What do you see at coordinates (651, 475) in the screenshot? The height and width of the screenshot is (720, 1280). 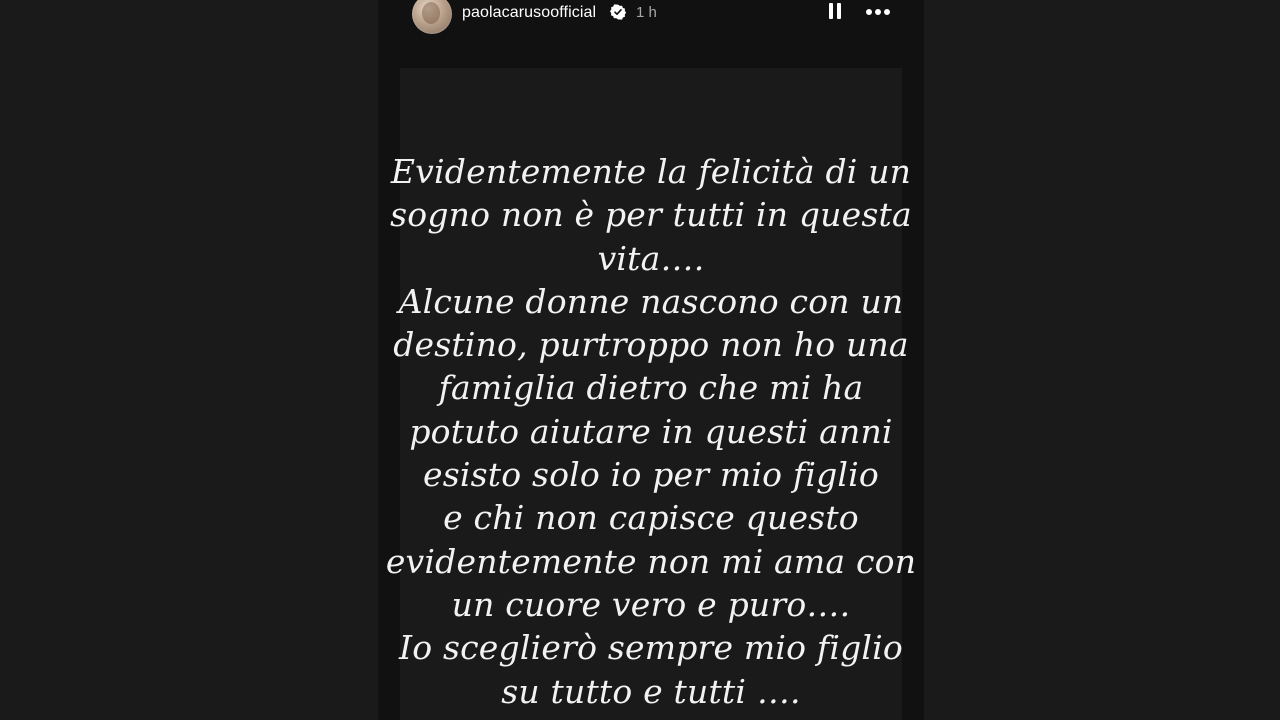 I see `story-text-line: esisto solo io per mio figlio` at bounding box center [651, 475].